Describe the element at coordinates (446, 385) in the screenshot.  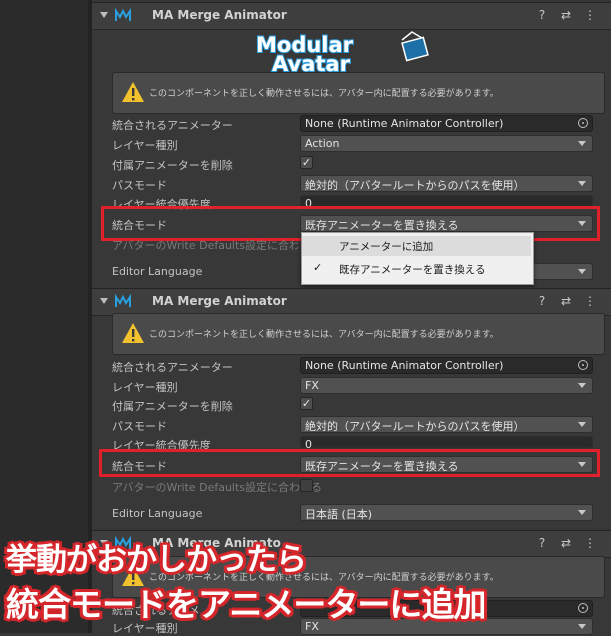
I see `layer-type-dropdown: FX` at that location.